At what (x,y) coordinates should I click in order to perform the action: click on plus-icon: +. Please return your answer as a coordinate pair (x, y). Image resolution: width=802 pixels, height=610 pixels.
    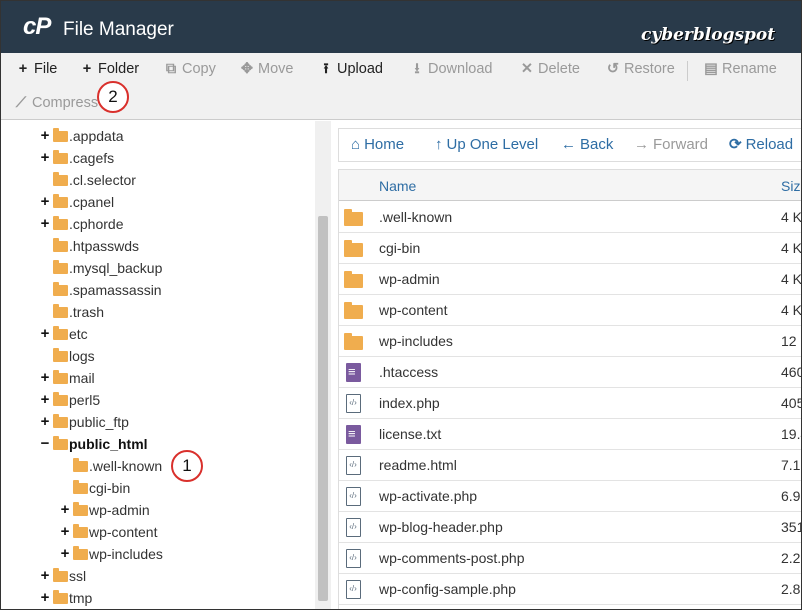
    Looking at the image, I should click on (87, 69).